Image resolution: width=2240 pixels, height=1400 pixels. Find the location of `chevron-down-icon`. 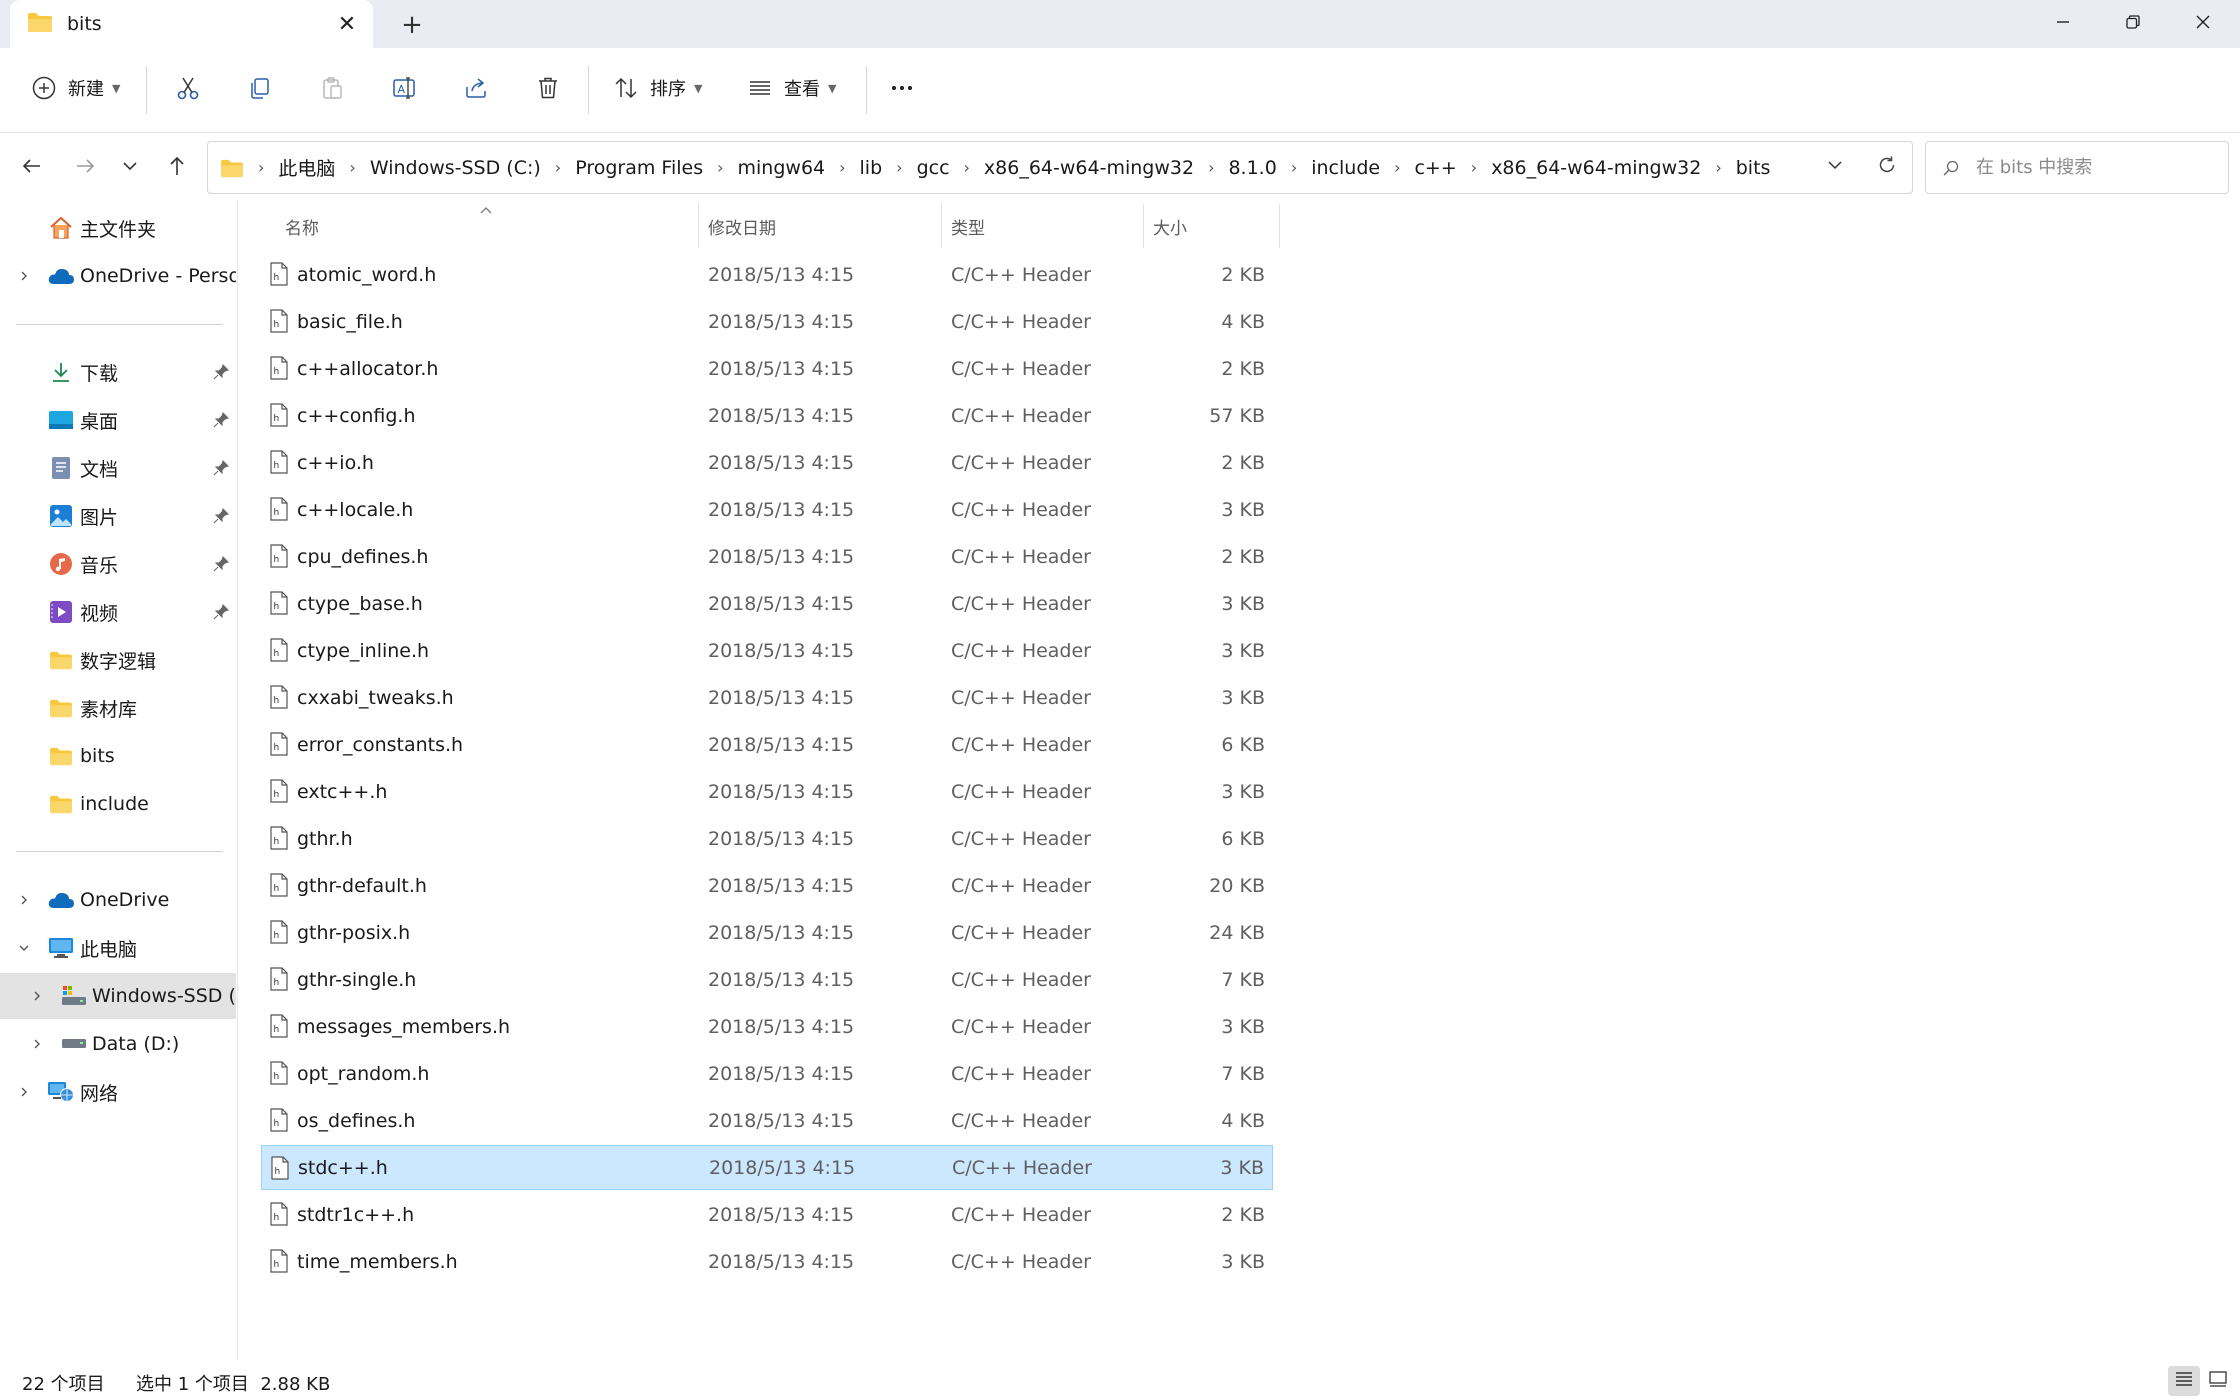

chevron-down-icon is located at coordinates (24, 948).